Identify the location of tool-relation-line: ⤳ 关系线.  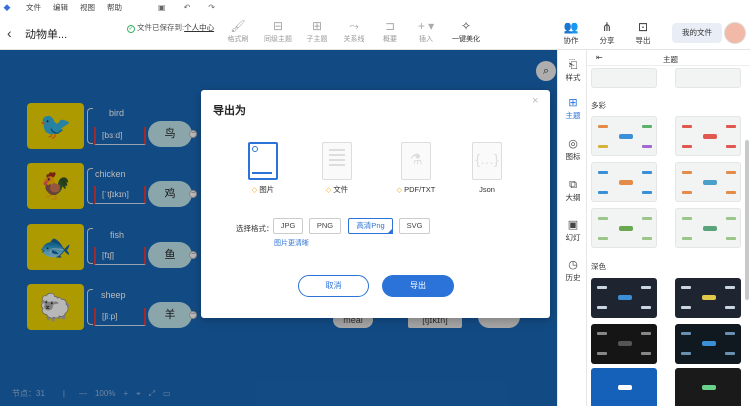
(354, 31).